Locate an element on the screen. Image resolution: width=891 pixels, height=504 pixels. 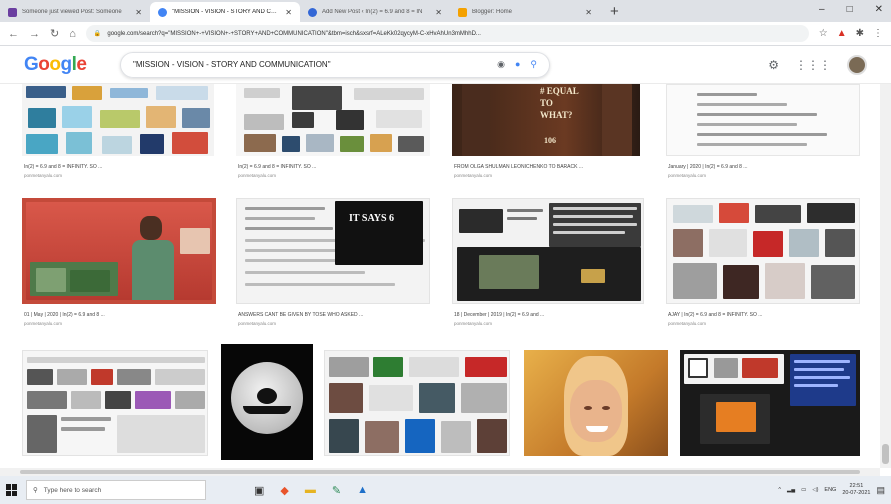
language-indicator: ENG is located at coordinates (830, 490).